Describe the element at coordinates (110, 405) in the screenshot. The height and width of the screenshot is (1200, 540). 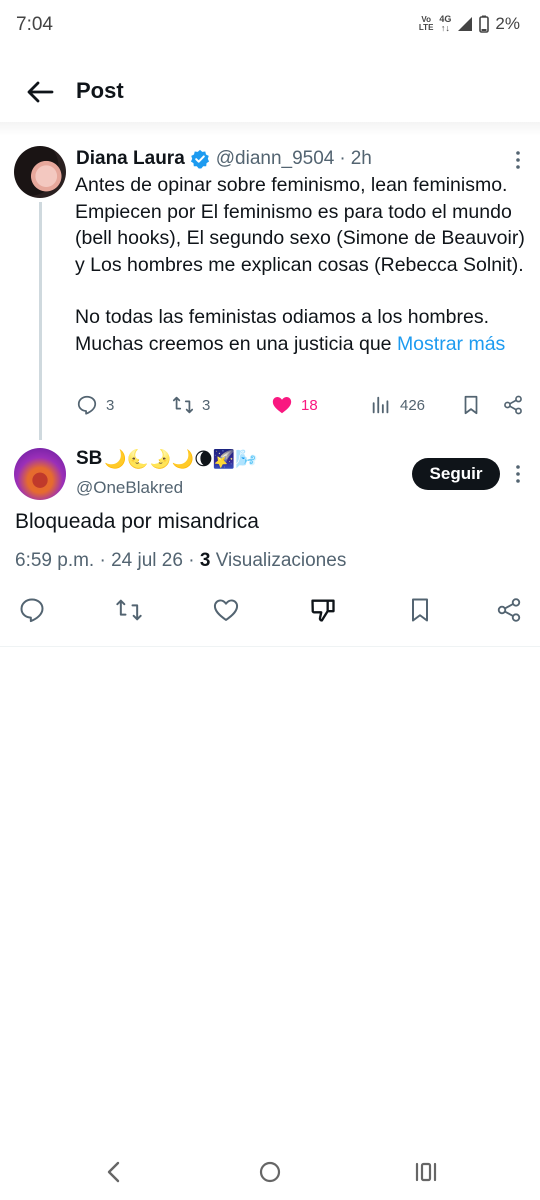
I see `reply-count: 3` at that location.